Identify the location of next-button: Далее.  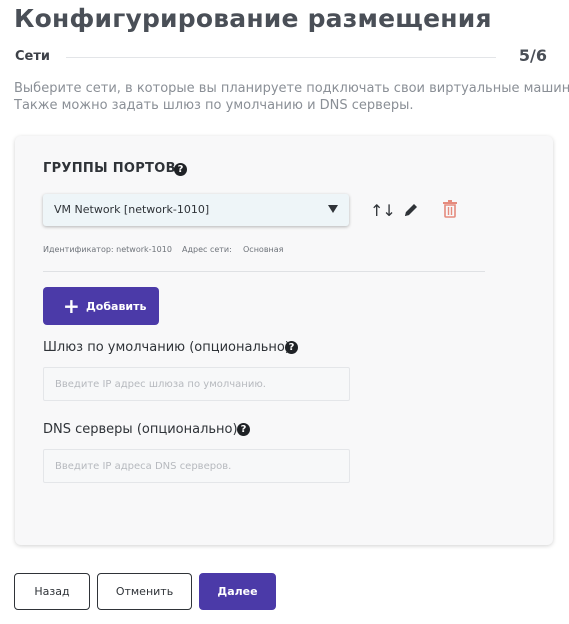
(237, 591).